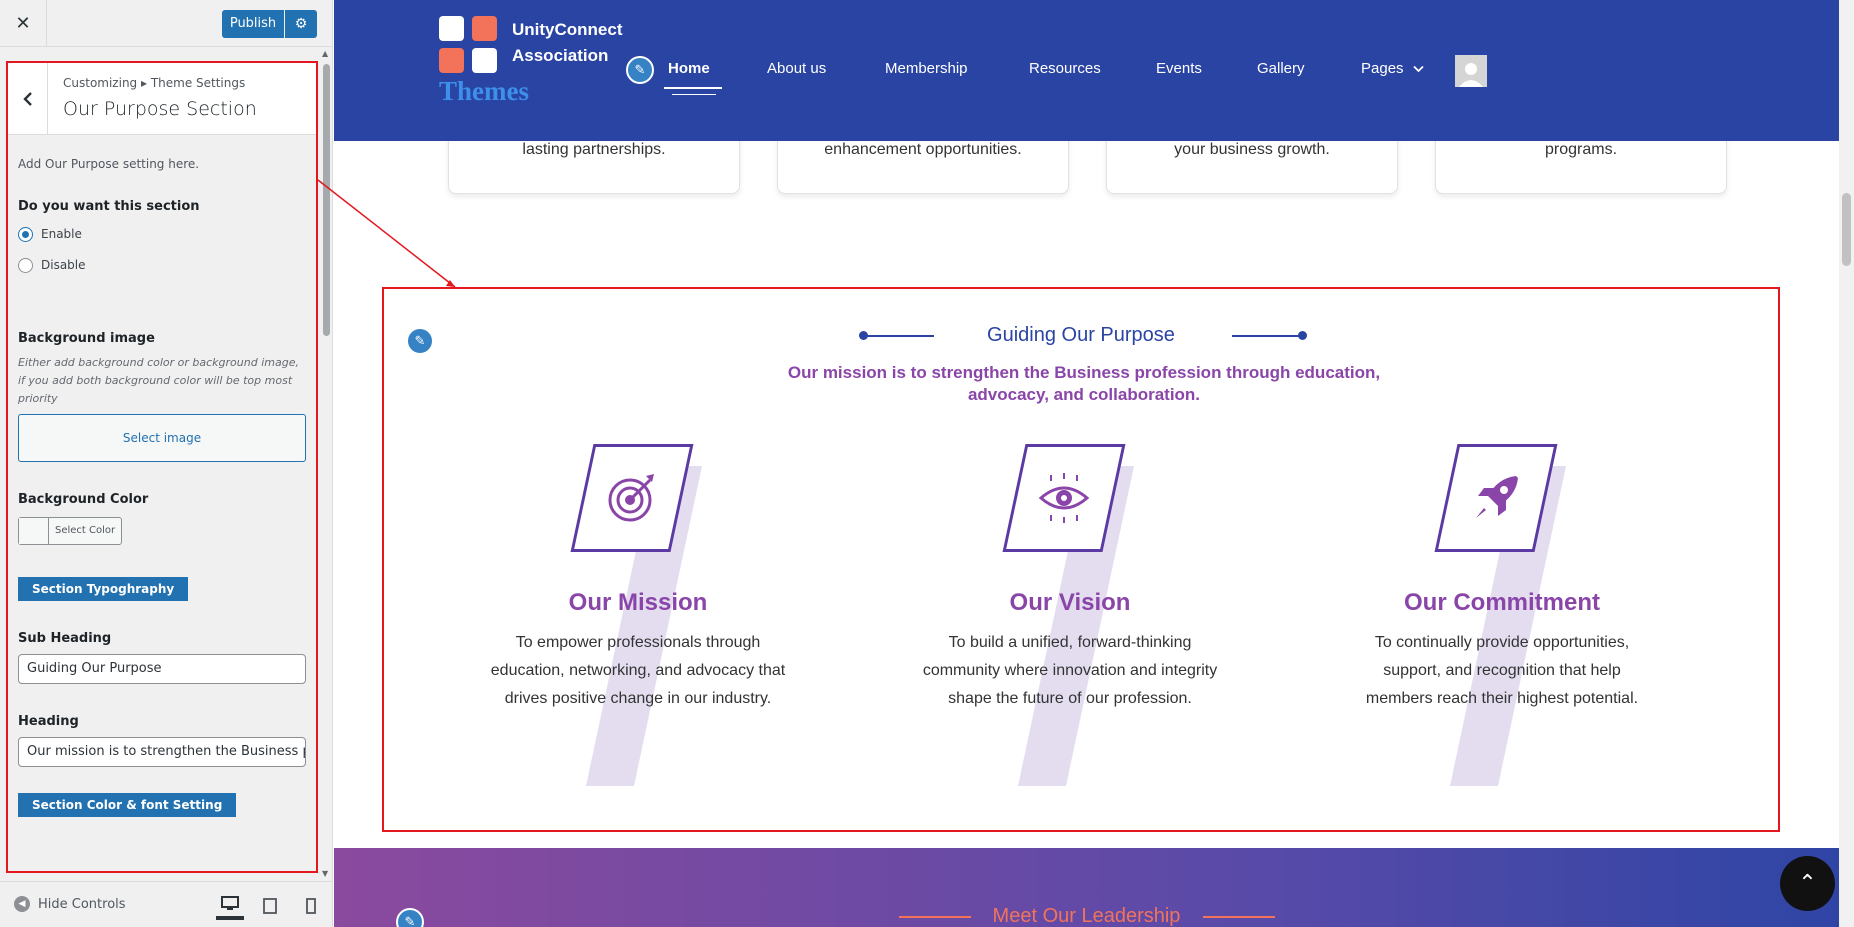 This screenshot has height=927, width=1854. Describe the element at coordinates (162, 669) in the screenshot. I see `sub-heading-input: Guiding Our Purpose` at that location.